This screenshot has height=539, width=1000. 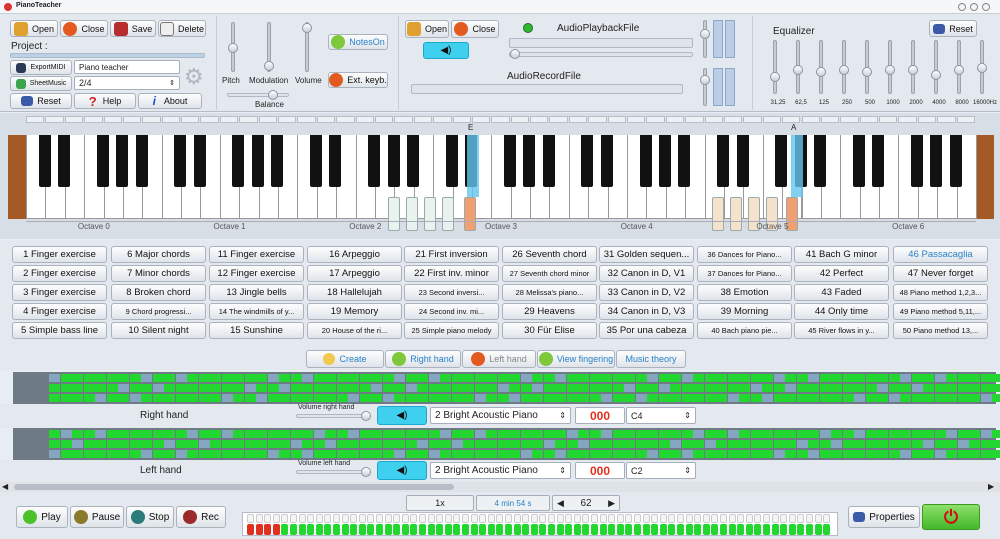 What do you see at coordinates (427, 29) in the screenshot?
I see `audio-open-button: Open` at bounding box center [427, 29].